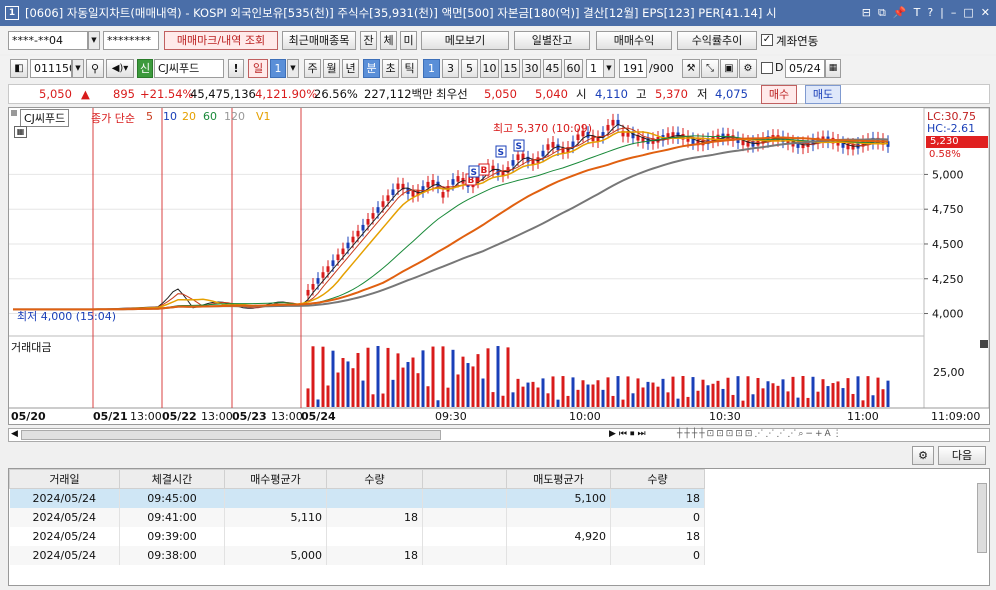  Describe the element at coordinates (388, 40) in the screenshot. I see `filled-button: 체` at that location.